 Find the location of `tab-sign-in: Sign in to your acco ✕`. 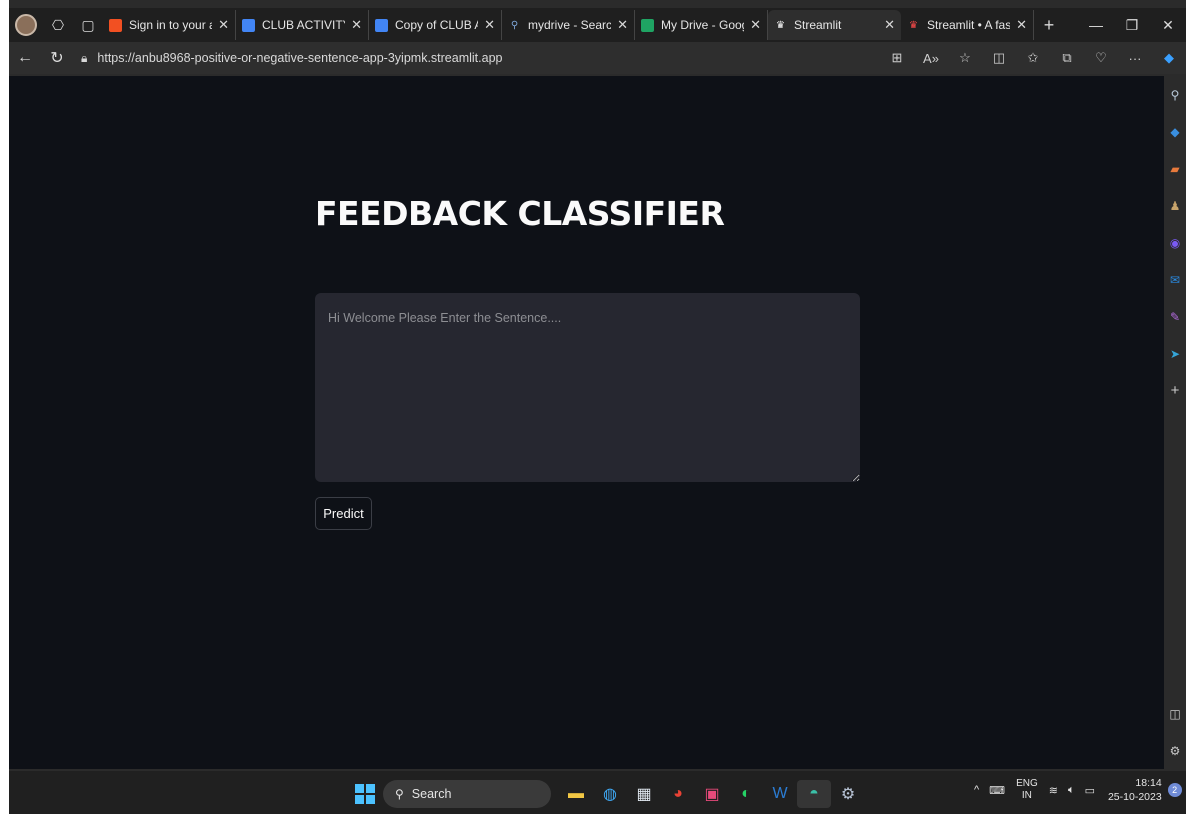

tab-sign-in: Sign in to your acco ✕ is located at coordinates (169, 25).